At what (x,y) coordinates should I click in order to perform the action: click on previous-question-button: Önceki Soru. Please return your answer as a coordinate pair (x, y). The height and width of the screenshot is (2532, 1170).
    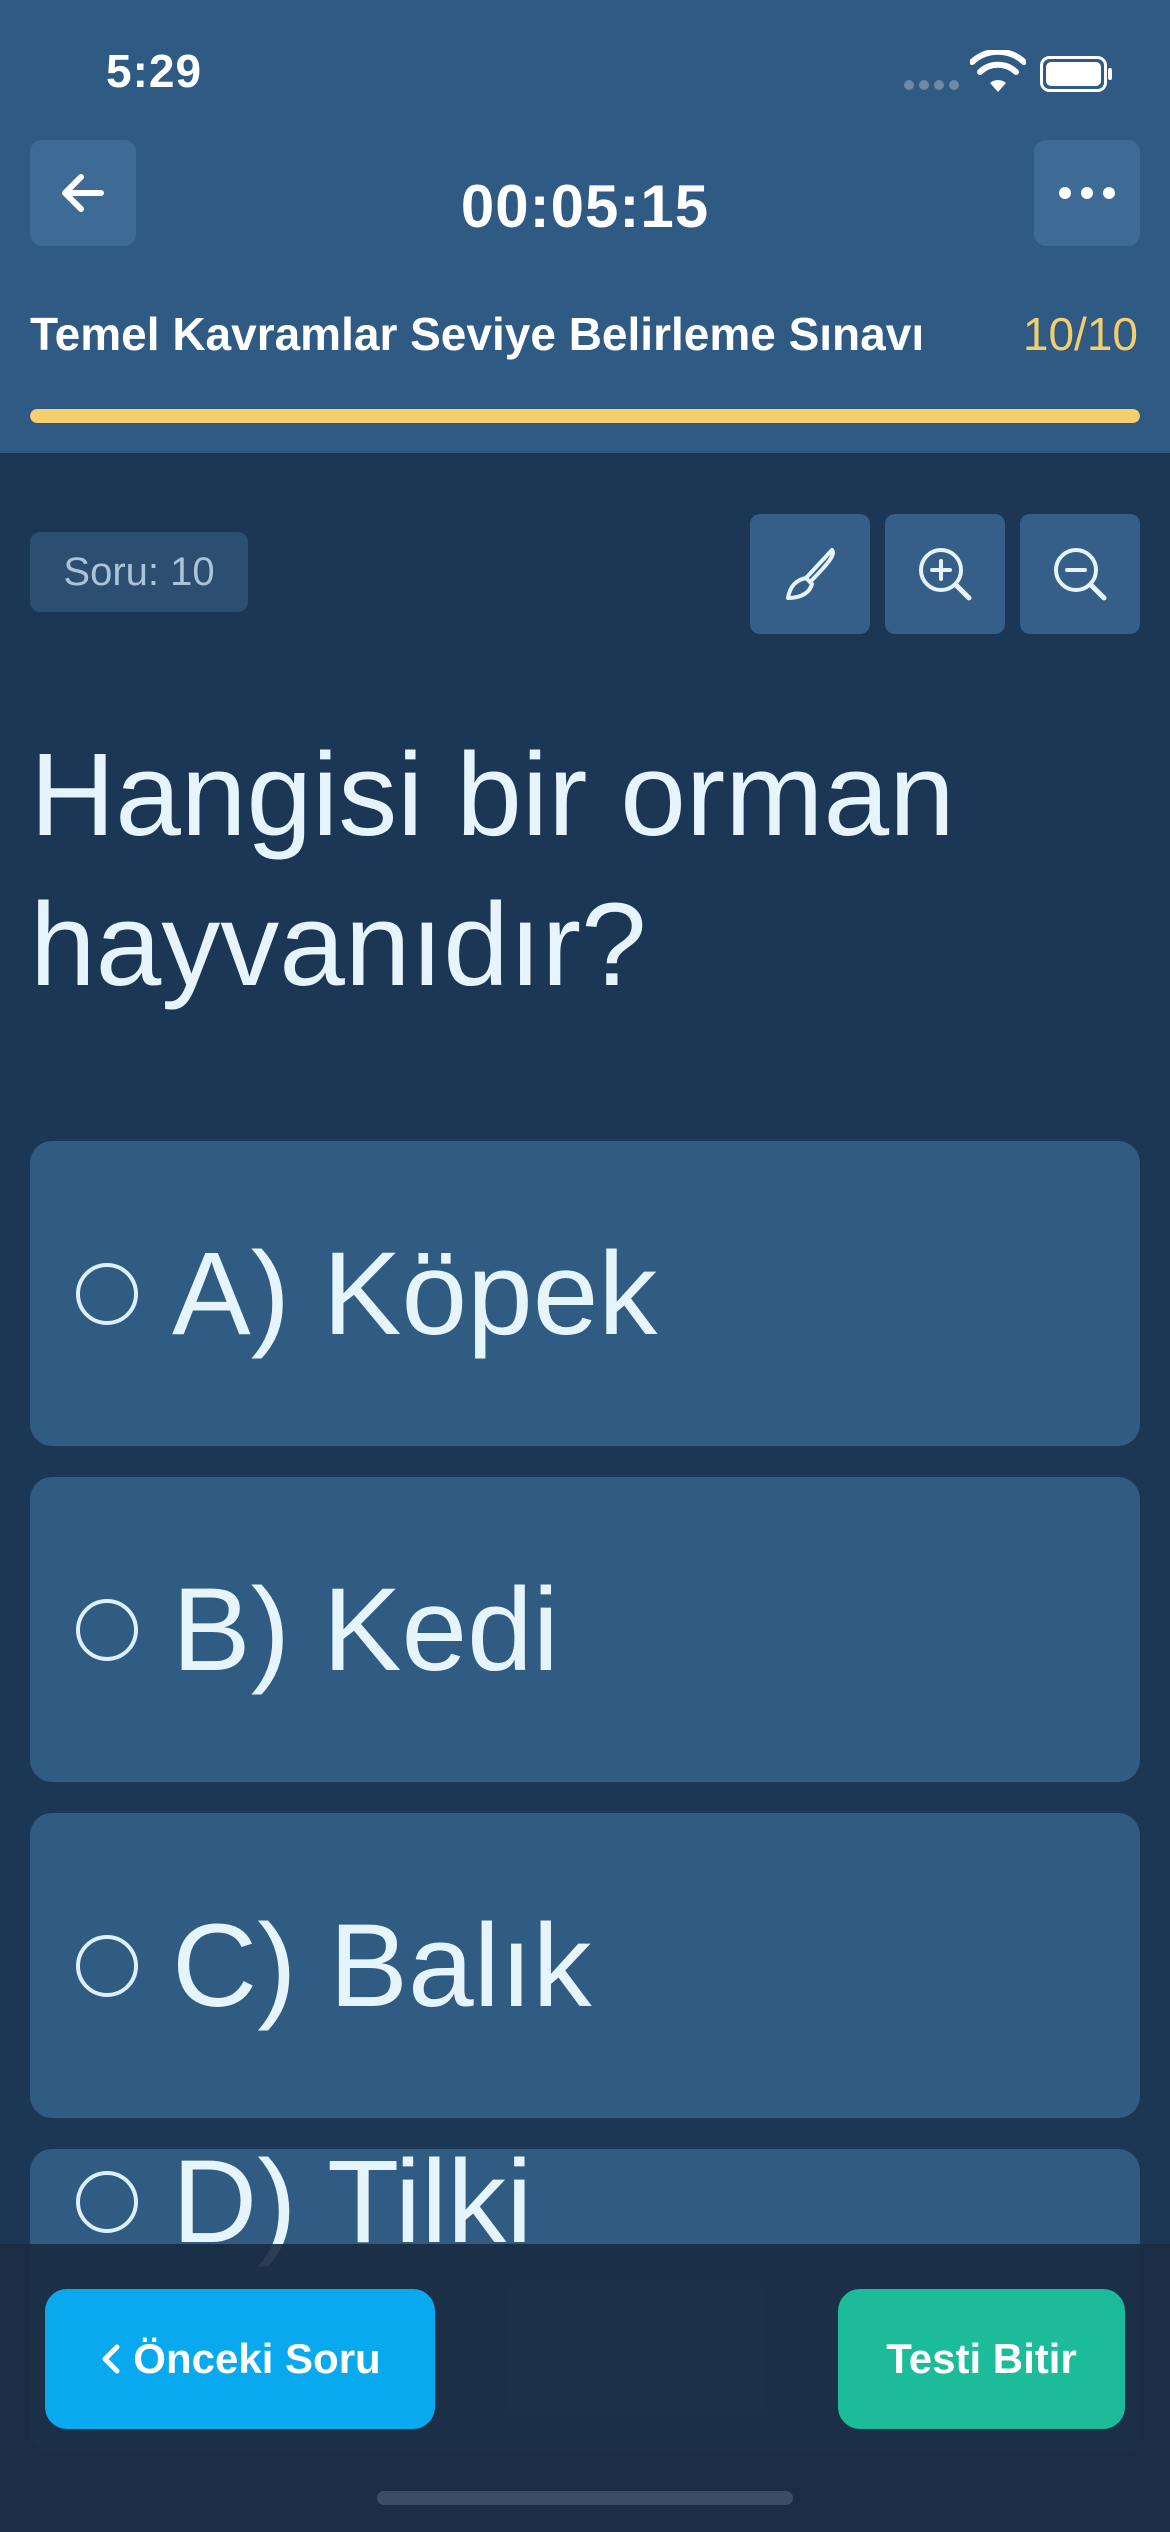
    Looking at the image, I should click on (240, 2359).